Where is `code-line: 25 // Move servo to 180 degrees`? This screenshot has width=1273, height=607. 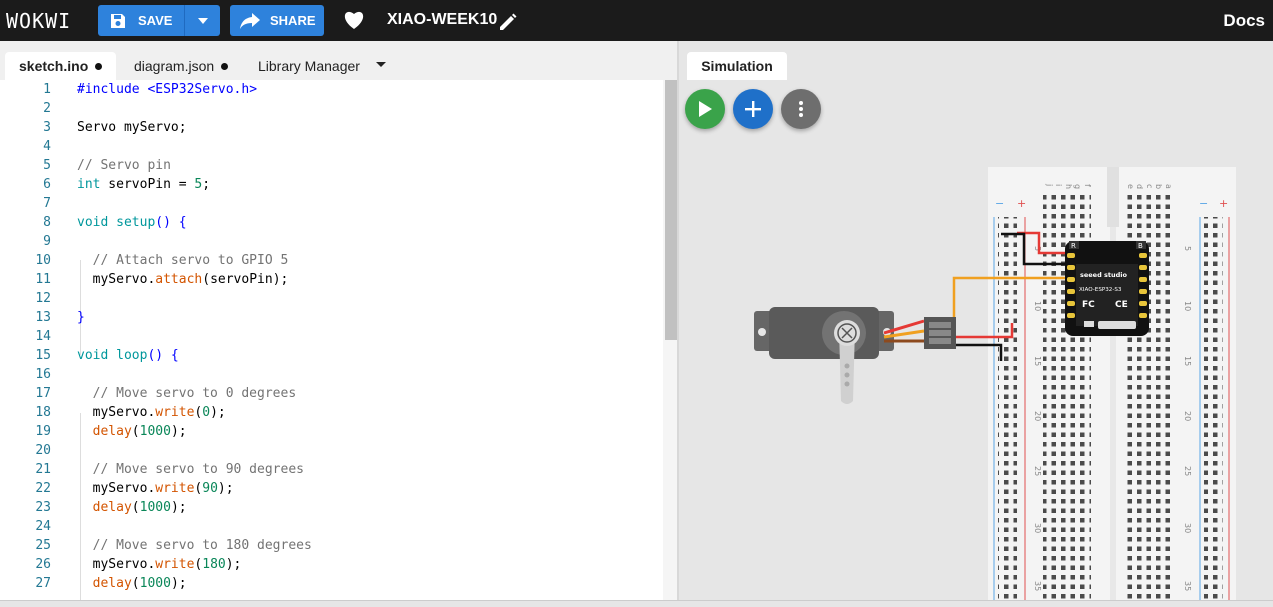
code-line: 25 // Move servo to 180 degrees is located at coordinates (173, 545).